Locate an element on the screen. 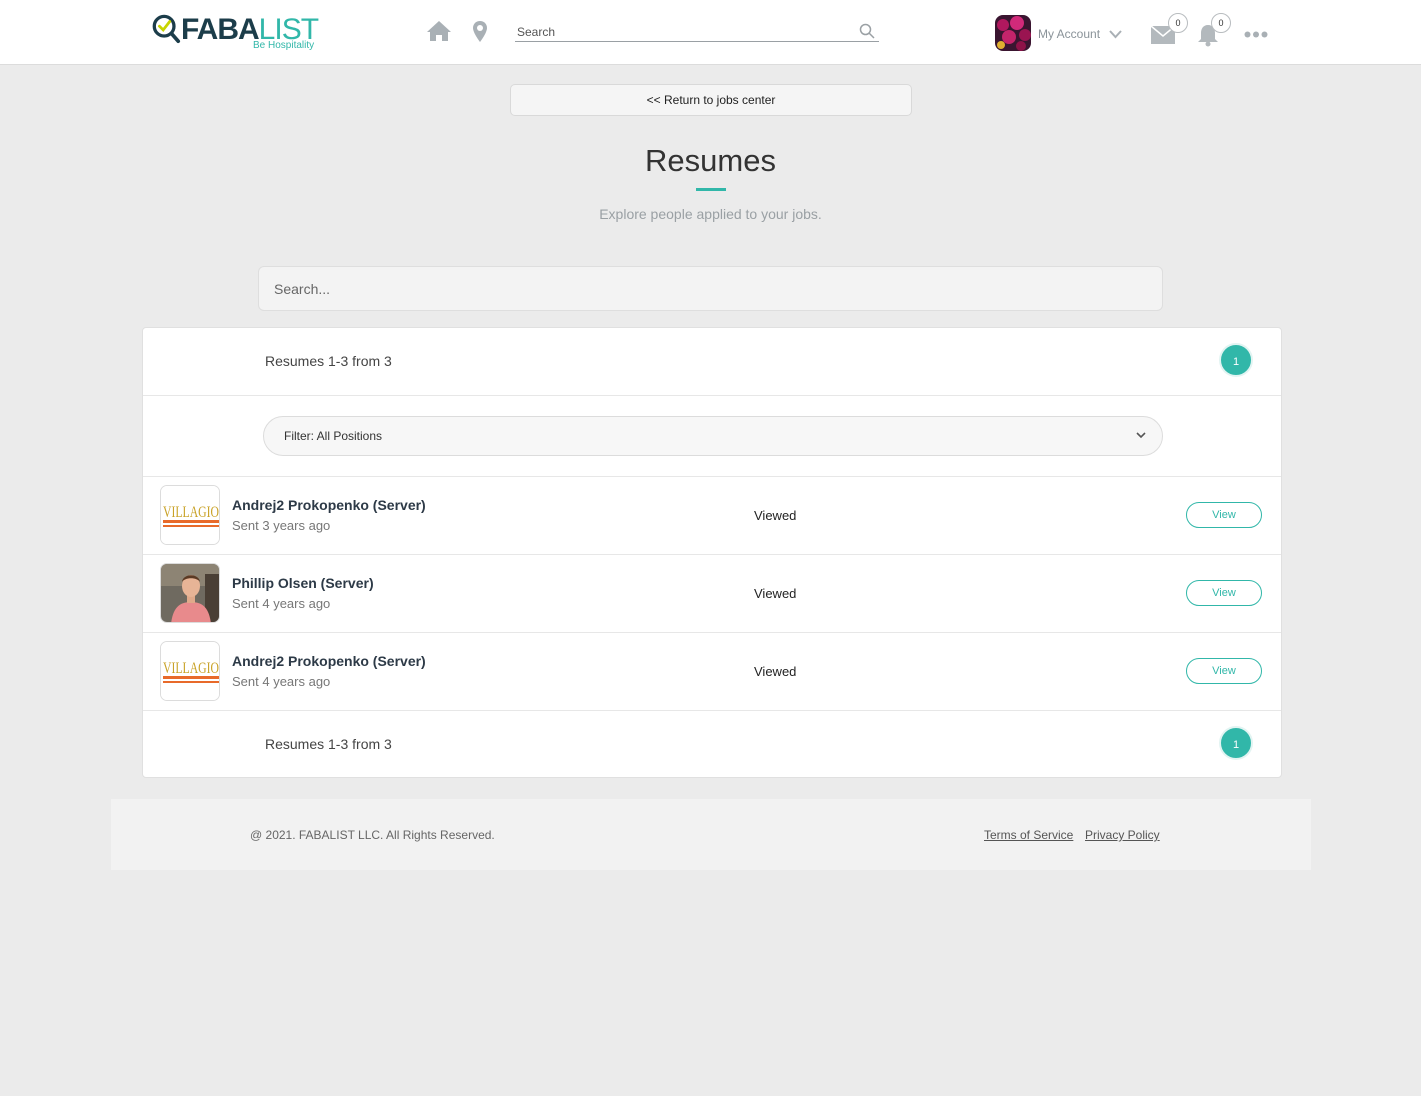  position-filter-select: Filter: All Positions is located at coordinates (713, 436).